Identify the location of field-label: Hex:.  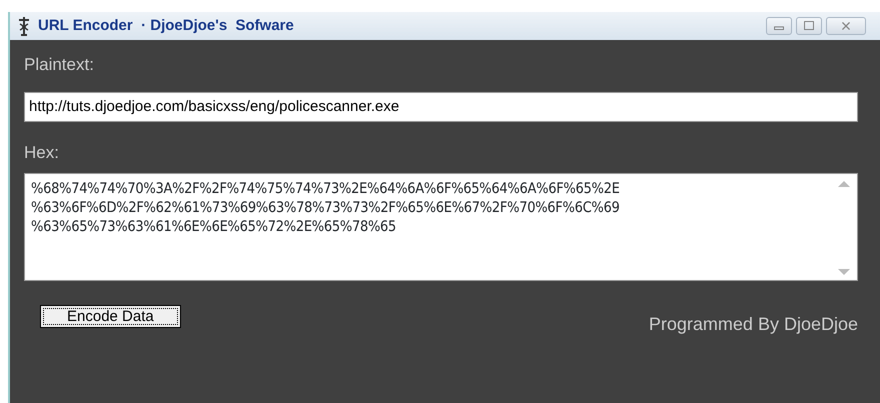
(42, 153).